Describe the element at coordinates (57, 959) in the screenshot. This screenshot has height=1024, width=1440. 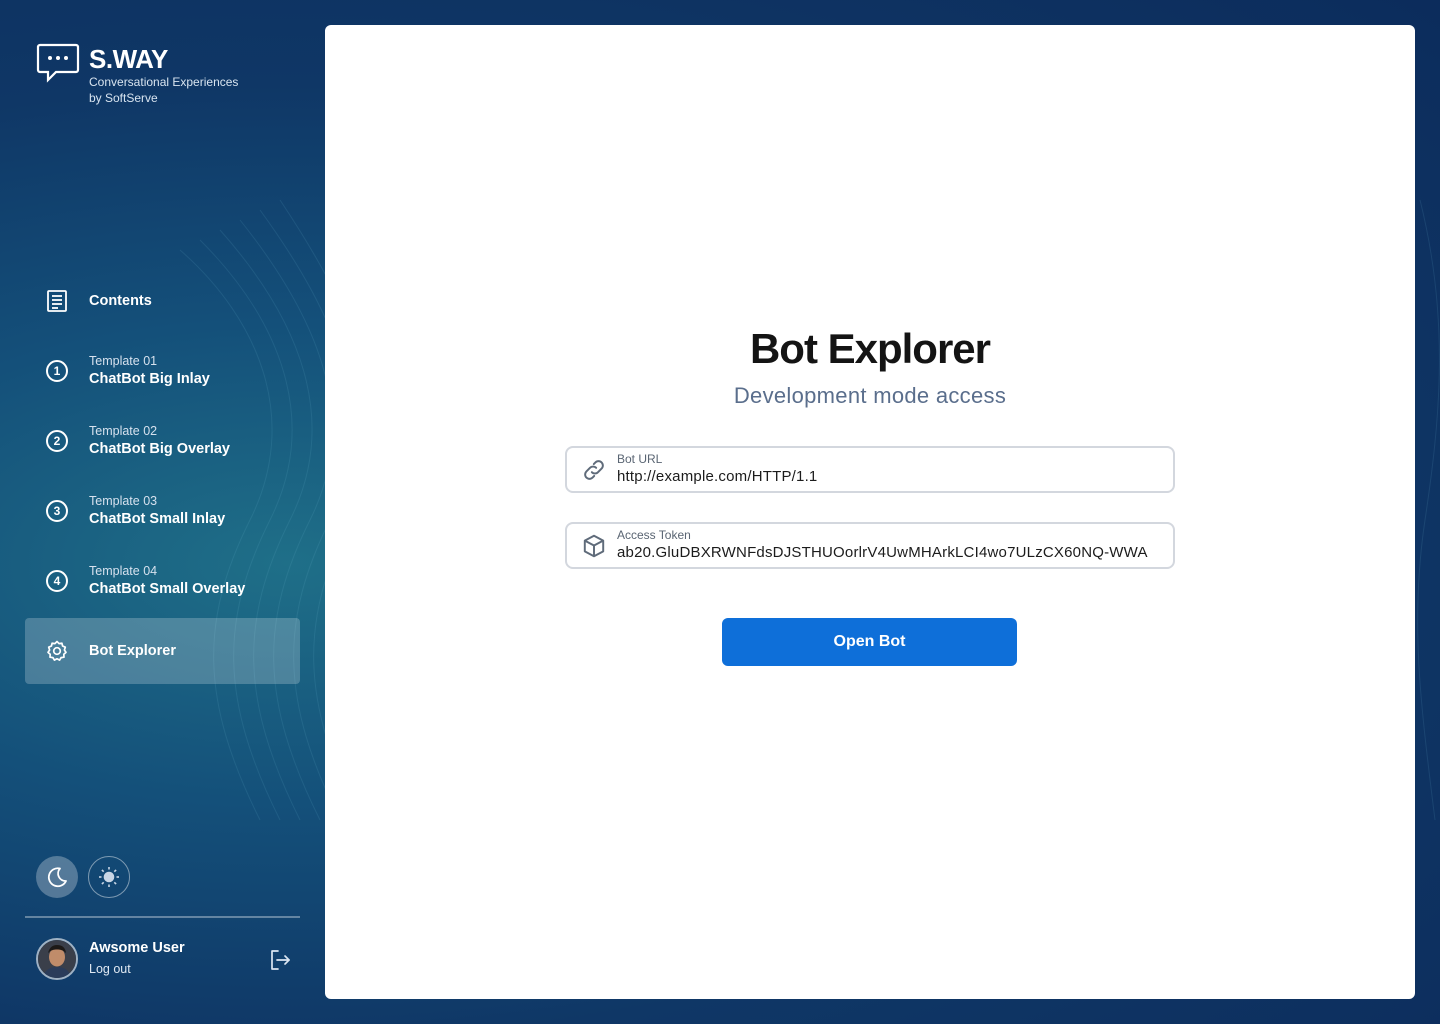
I see `avatar` at that location.